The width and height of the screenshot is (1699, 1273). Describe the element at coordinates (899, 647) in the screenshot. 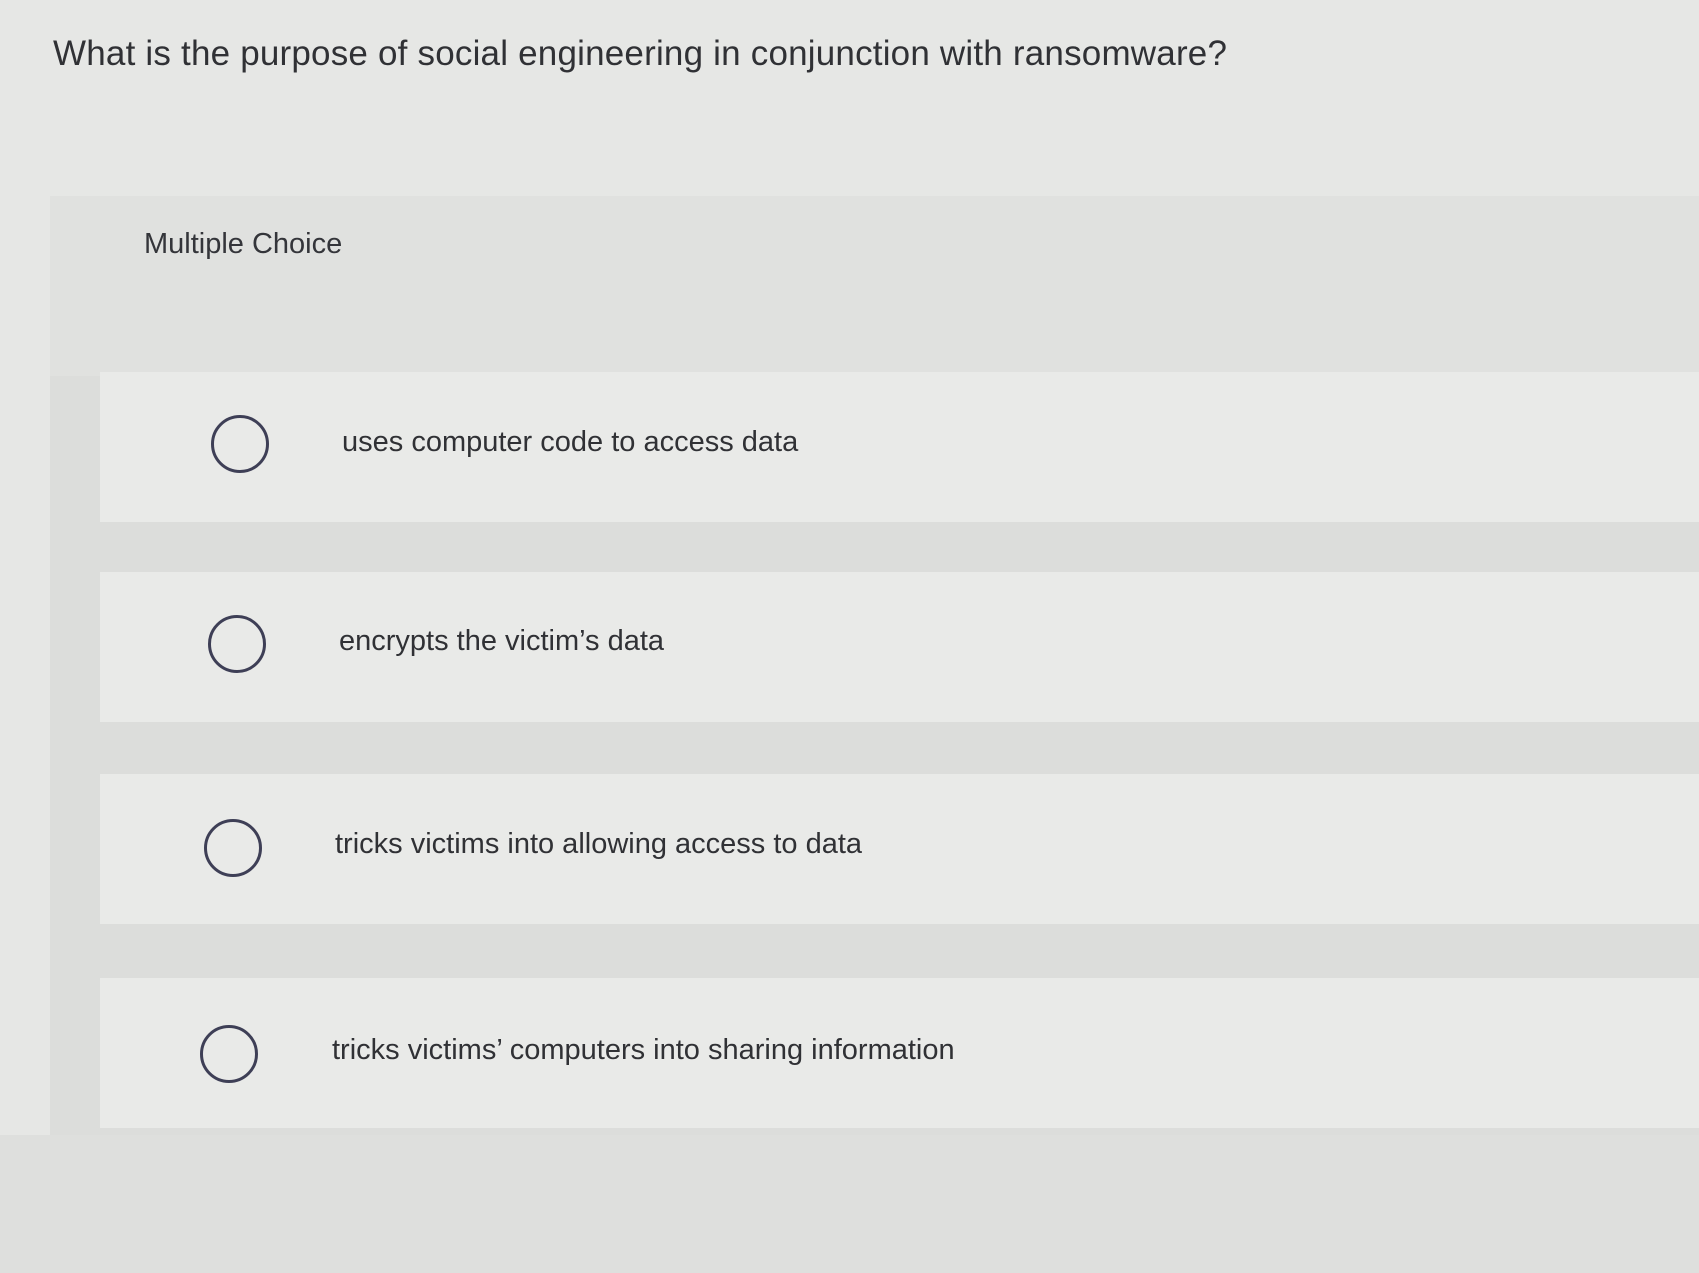

I see `answer-option-2: encrypts the victim’s data` at that location.